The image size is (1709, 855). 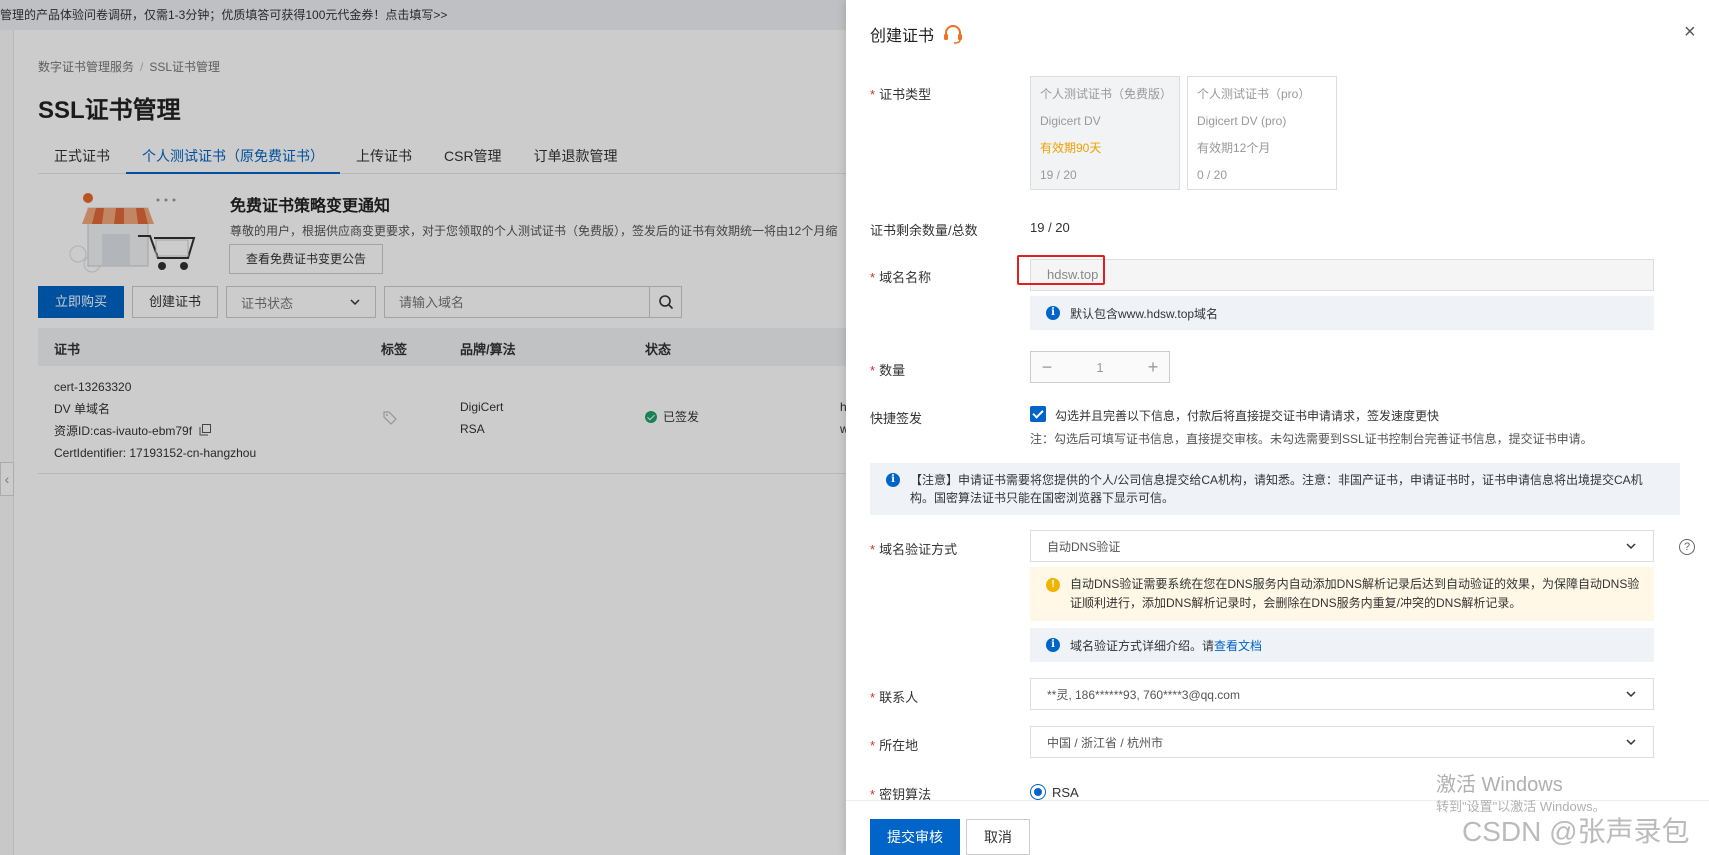 What do you see at coordinates (899, 745) in the screenshot?
I see `location-label-text: 所在地` at bounding box center [899, 745].